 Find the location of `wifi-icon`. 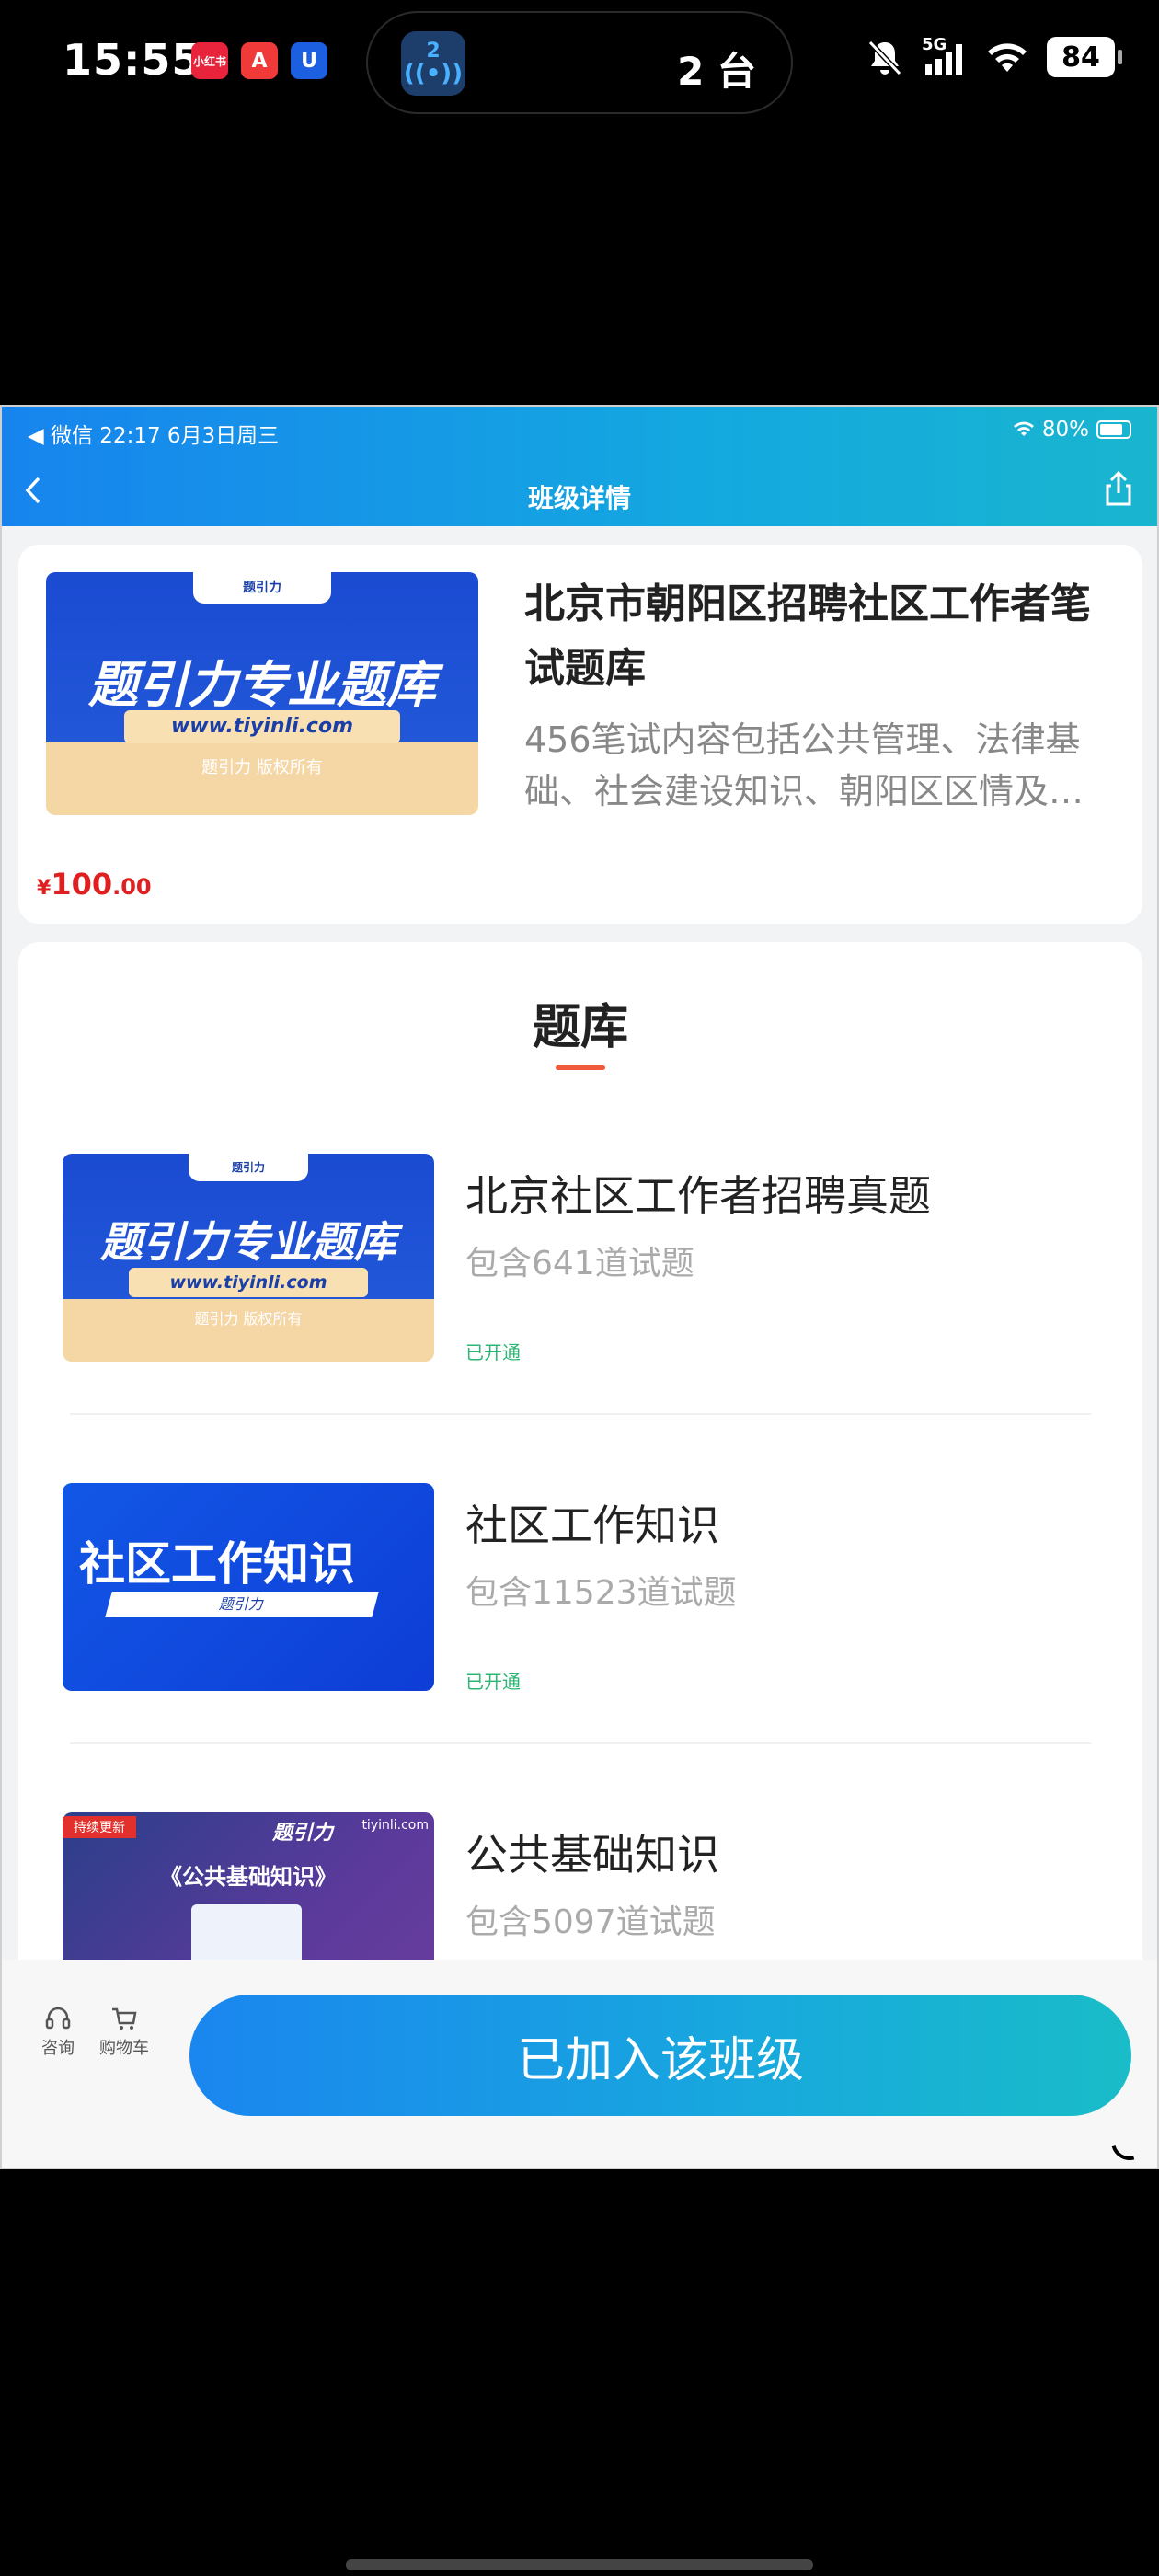

wifi-icon is located at coordinates (1007, 57).